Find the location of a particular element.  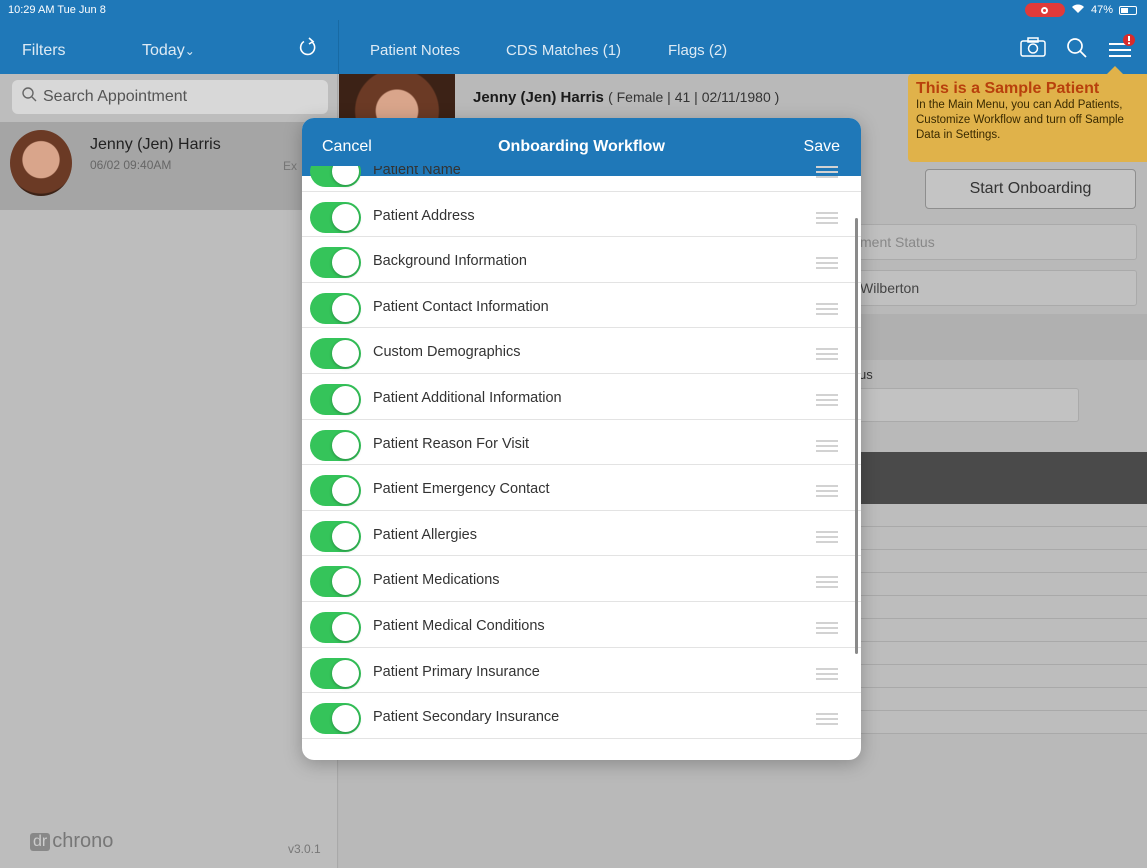

chevron-down-icon: ⌄ is located at coordinates (189, 51).